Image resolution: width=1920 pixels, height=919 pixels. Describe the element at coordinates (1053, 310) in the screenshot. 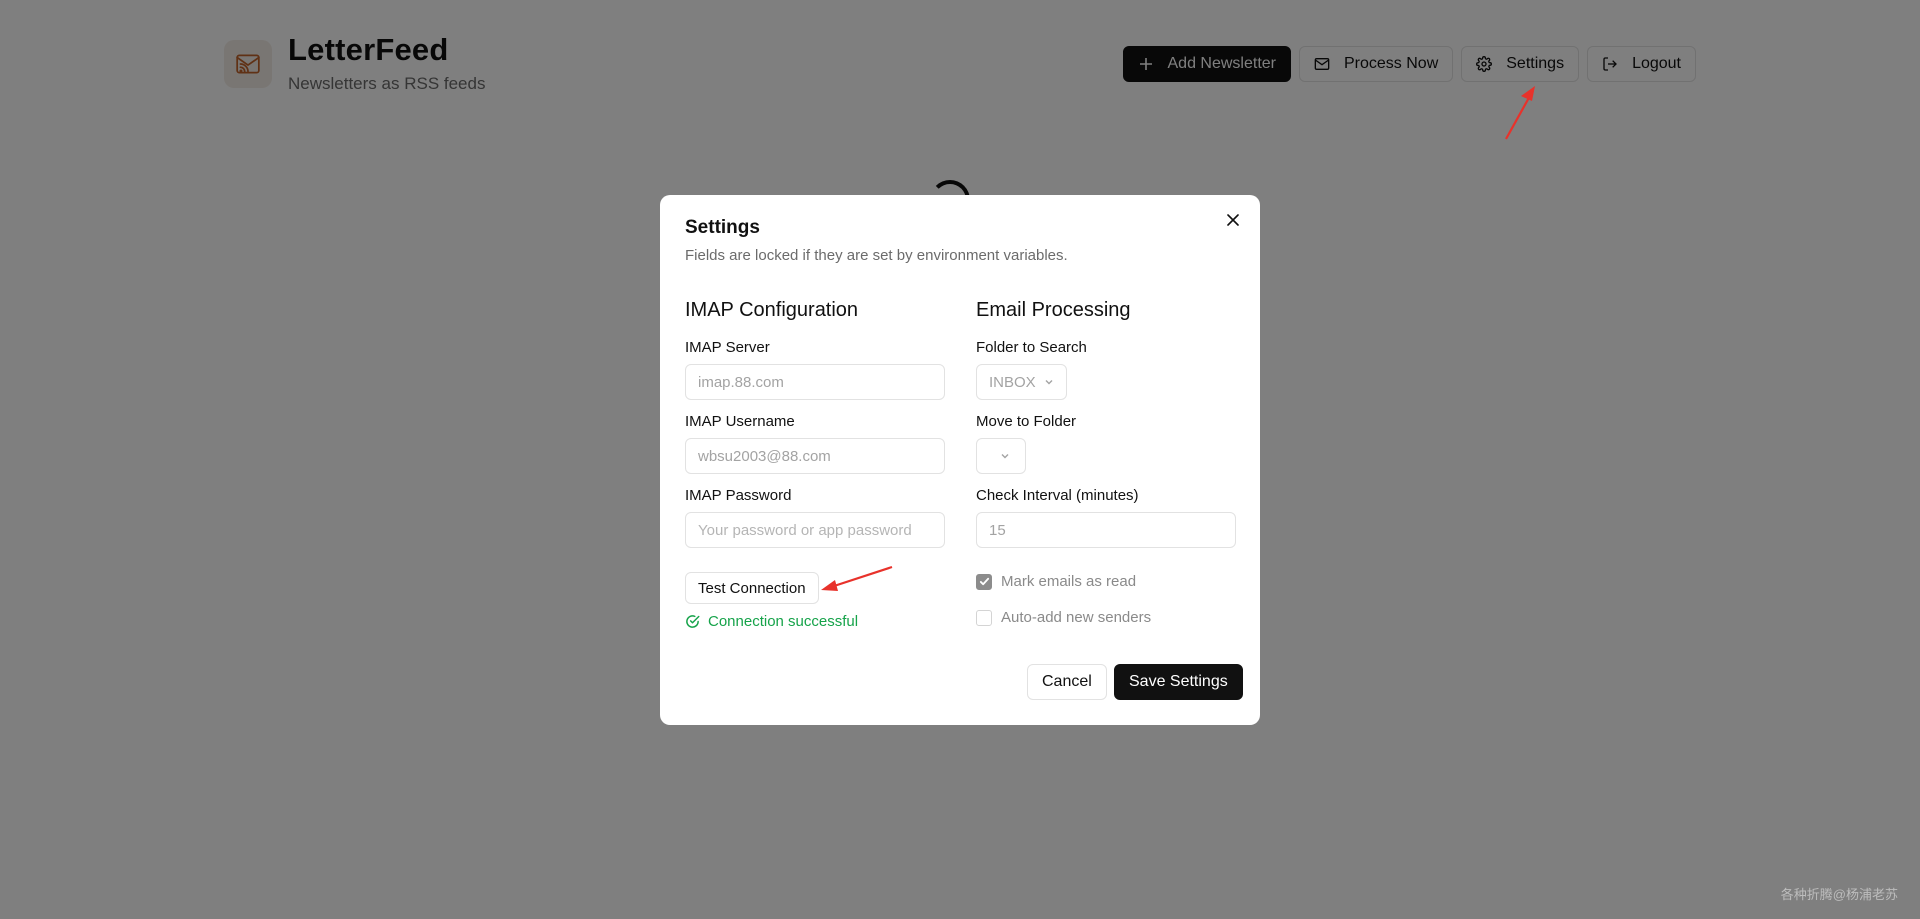

I see `email-processing-heading: Email Processing` at that location.